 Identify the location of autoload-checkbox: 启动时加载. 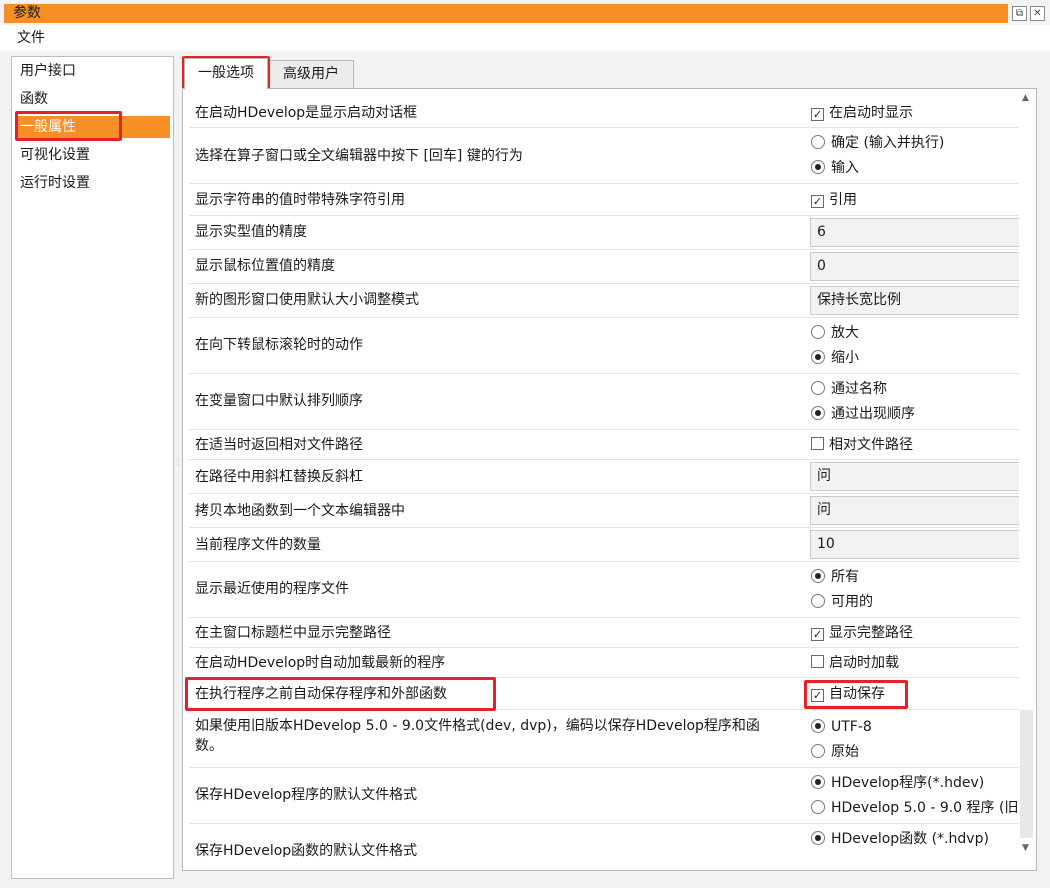
(855, 663).